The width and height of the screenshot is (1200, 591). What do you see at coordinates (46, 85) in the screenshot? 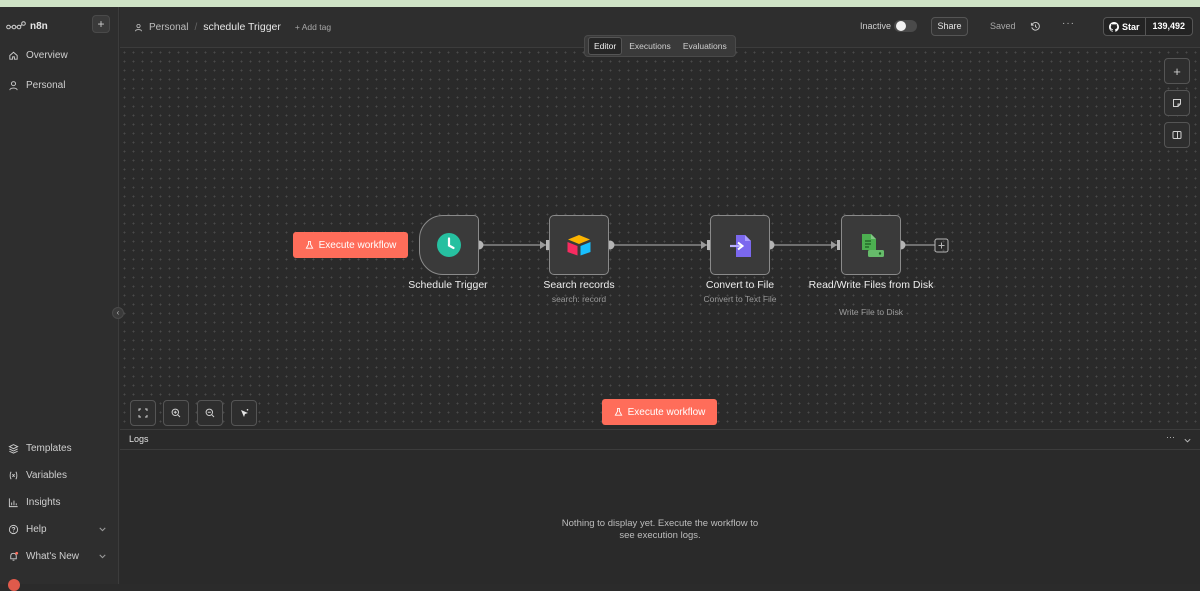
I see `sidebar-item-label: Personal` at bounding box center [46, 85].